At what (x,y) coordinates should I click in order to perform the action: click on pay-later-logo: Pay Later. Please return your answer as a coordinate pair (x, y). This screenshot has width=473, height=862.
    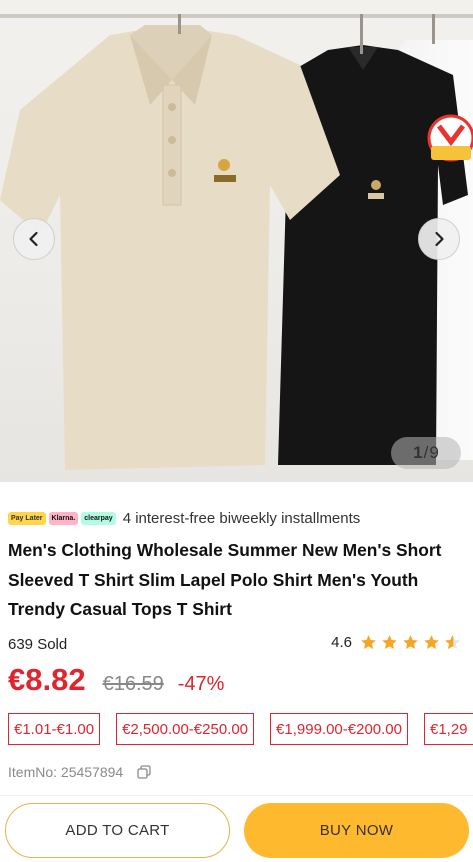
    Looking at the image, I should click on (27, 518).